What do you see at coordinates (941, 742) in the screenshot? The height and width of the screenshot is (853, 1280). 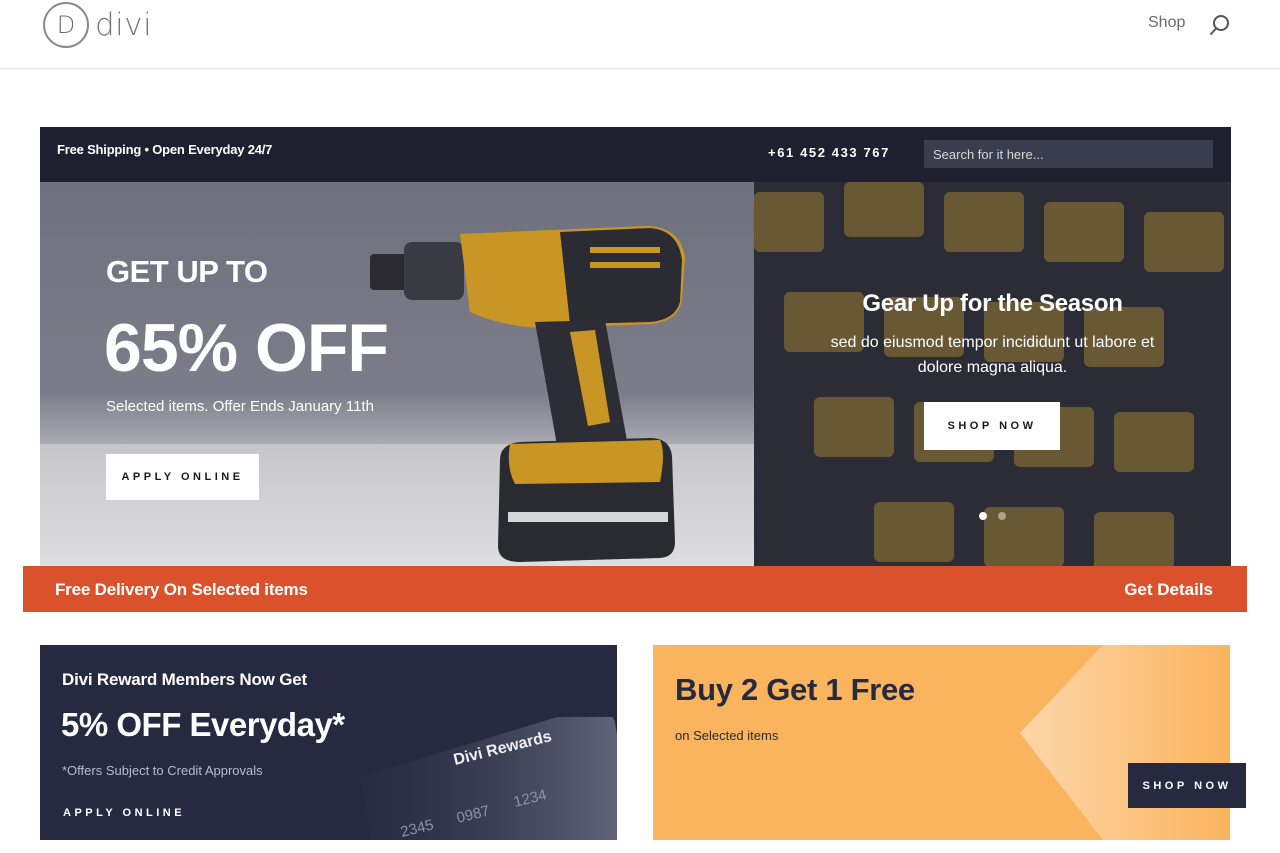 I see `promo-banner: Buy 2 Get 1 Free on Selected items` at bounding box center [941, 742].